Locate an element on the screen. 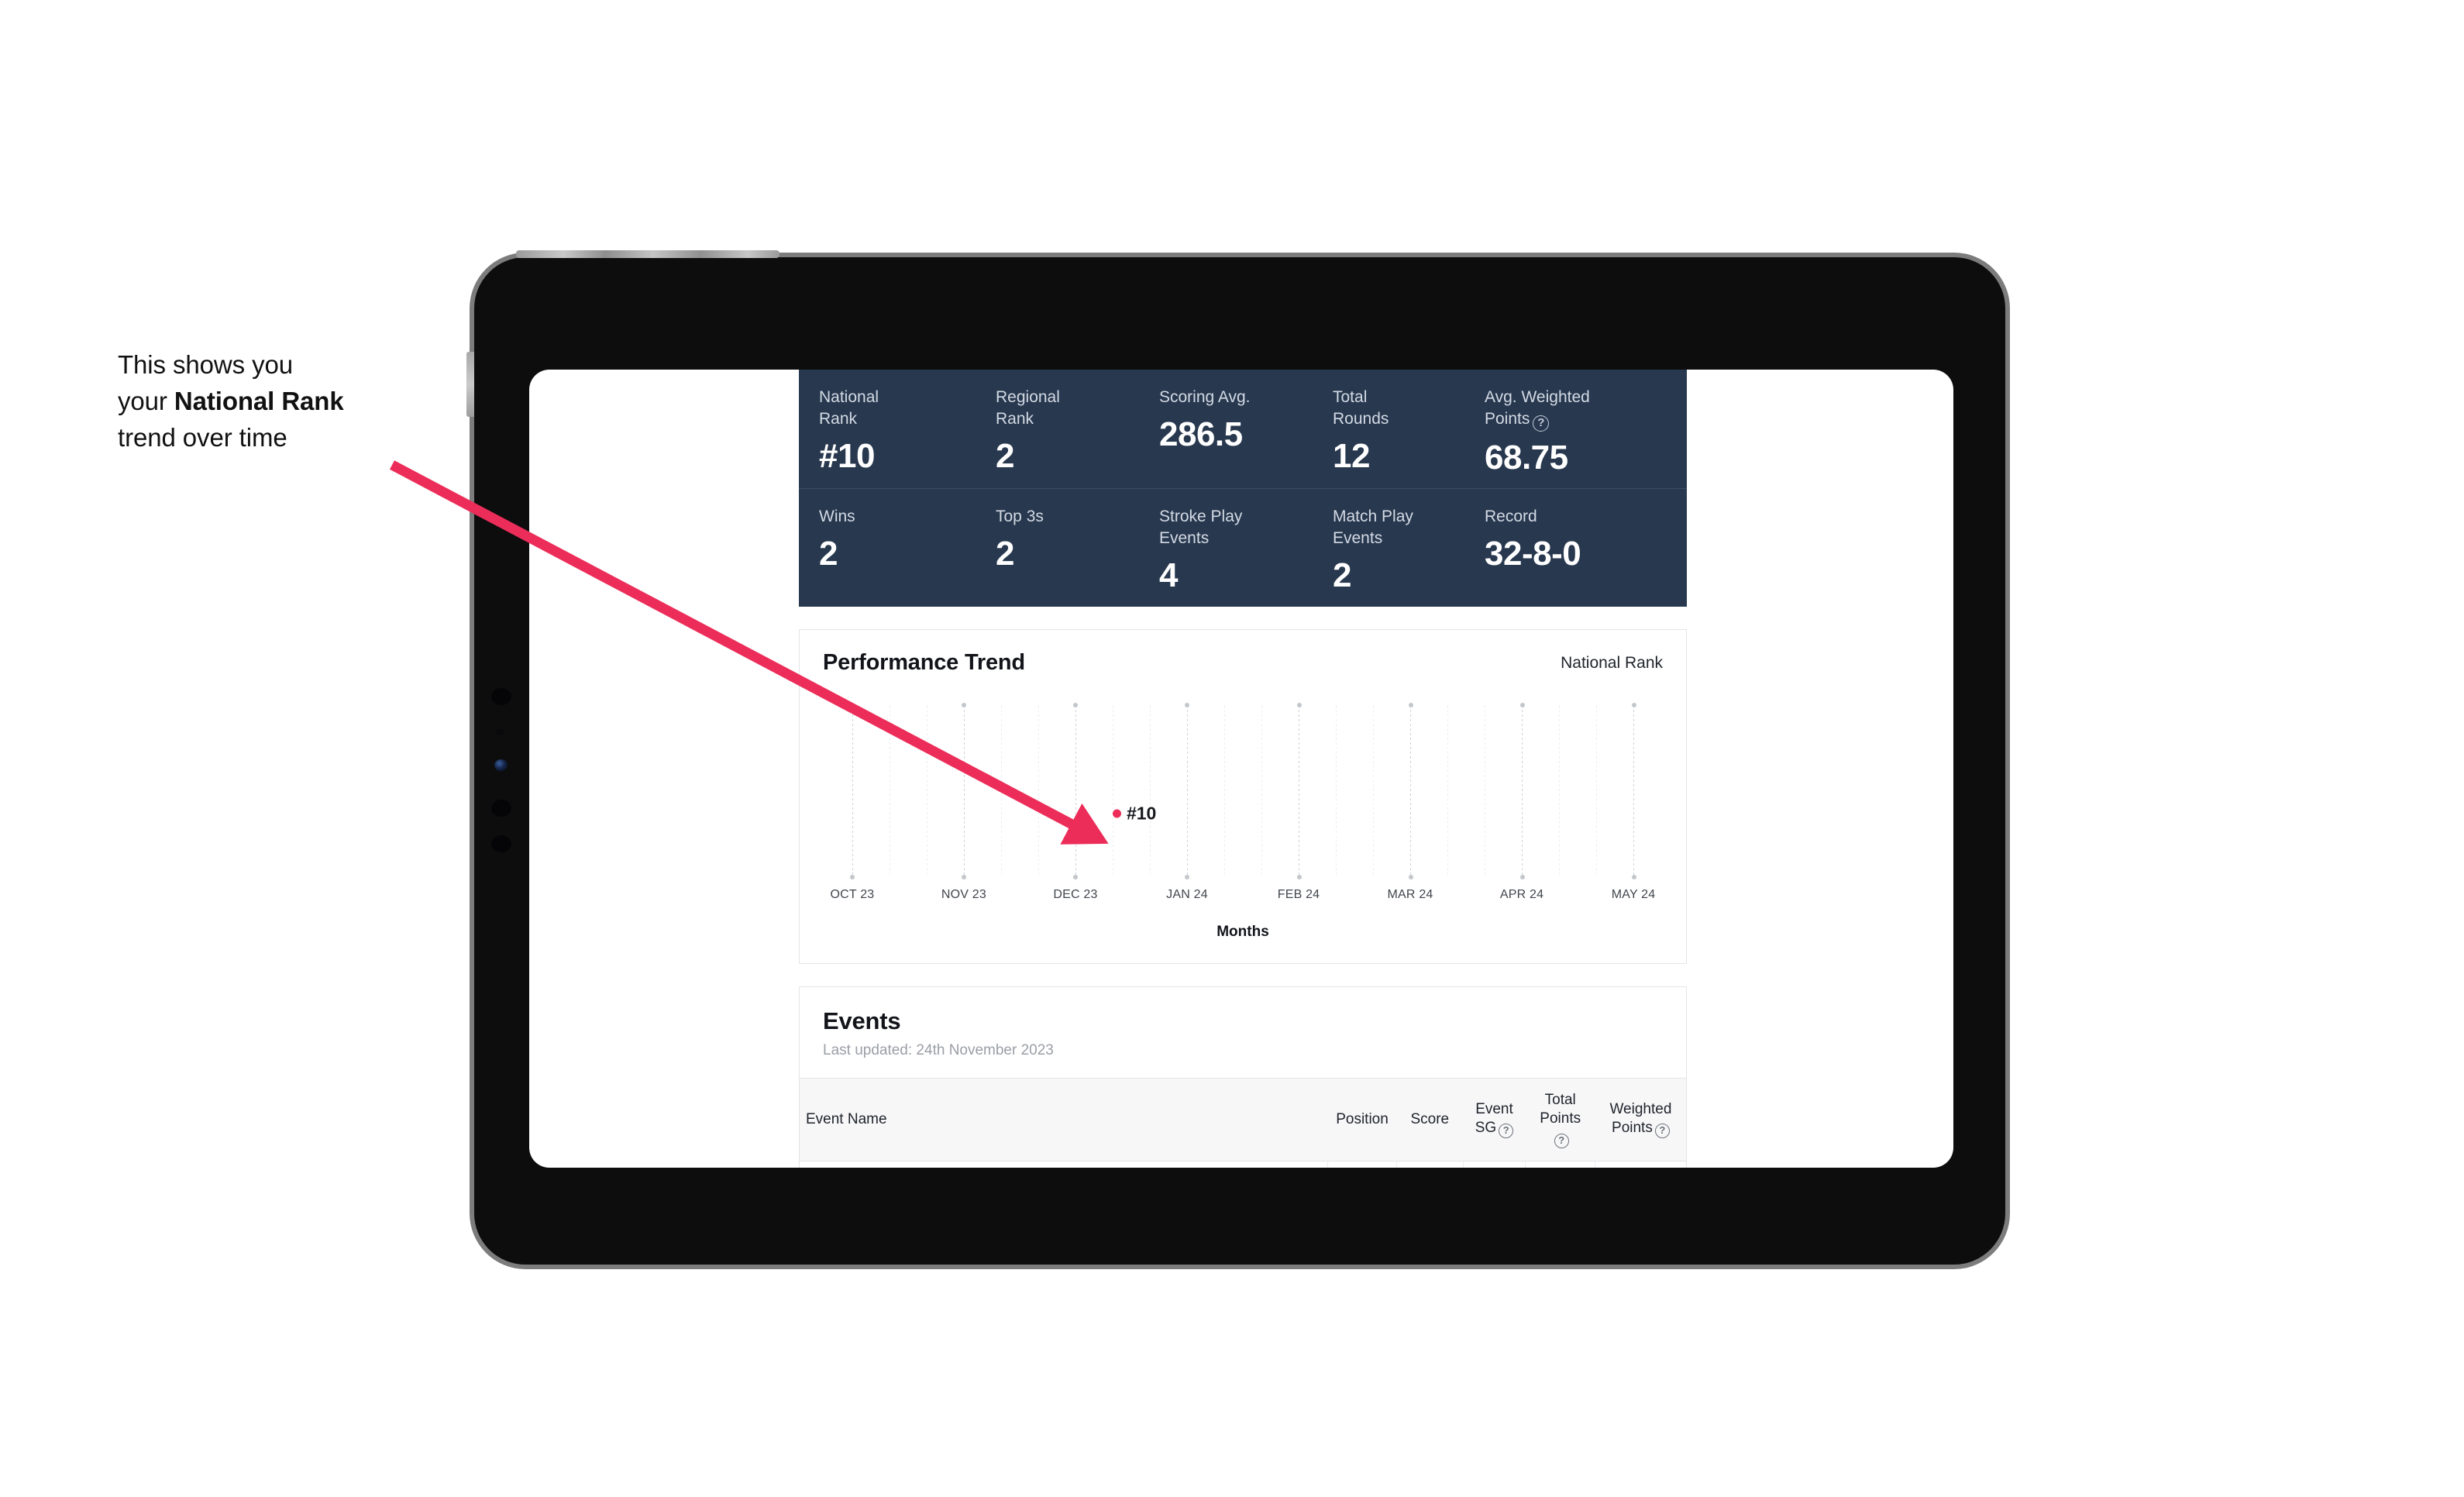 This screenshot has width=2464, height=1497. column-header-total-points: Total Points? is located at coordinates (1560, 1119).